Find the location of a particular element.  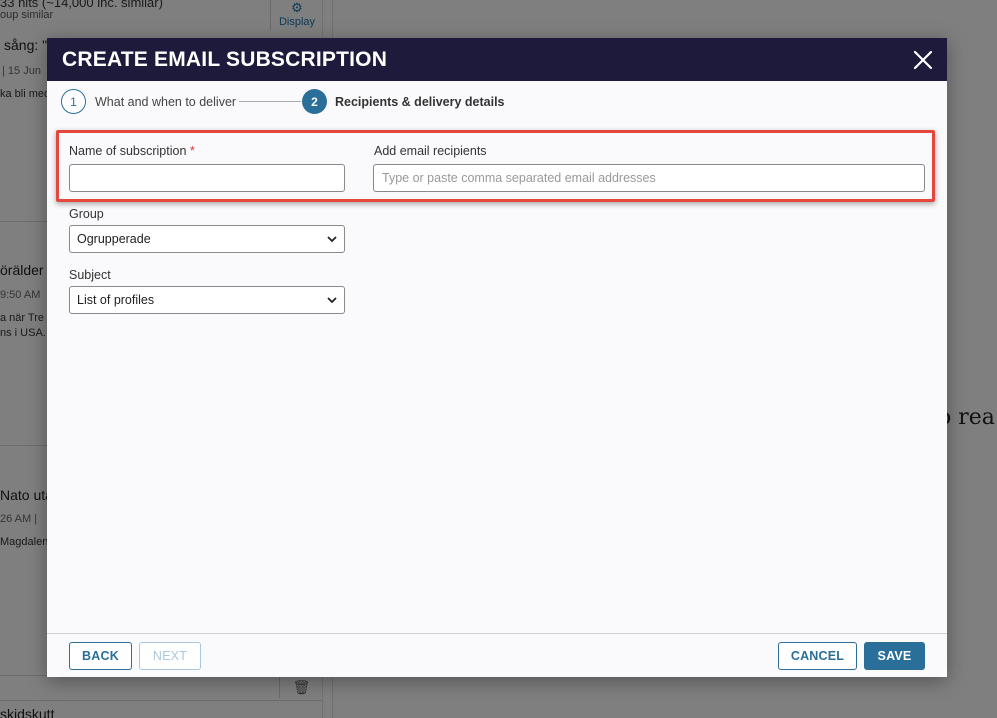

email-recipients-input is located at coordinates (649, 178).